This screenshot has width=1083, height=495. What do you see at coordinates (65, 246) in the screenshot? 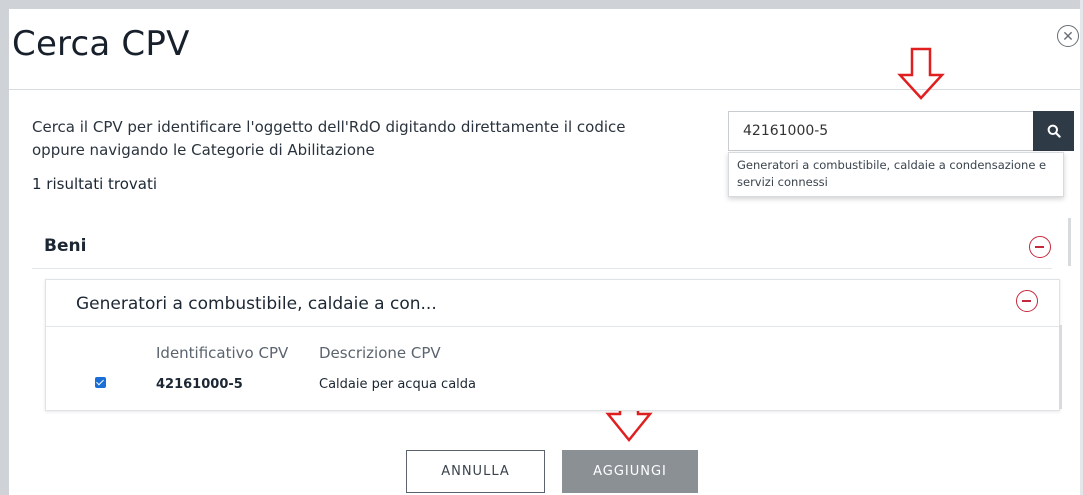
I see `tree-group-label: Beni` at bounding box center [65, 246].